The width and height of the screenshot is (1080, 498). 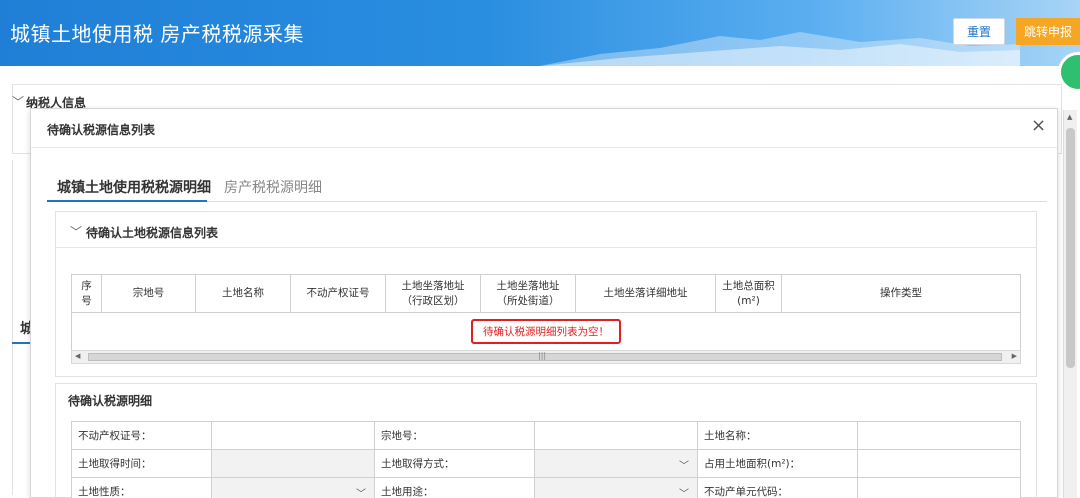 What do you see at coordinates (148, 293) in the screenshot?
I see `col-parcel-no: 宗地号` at bounding box center [148, 293].